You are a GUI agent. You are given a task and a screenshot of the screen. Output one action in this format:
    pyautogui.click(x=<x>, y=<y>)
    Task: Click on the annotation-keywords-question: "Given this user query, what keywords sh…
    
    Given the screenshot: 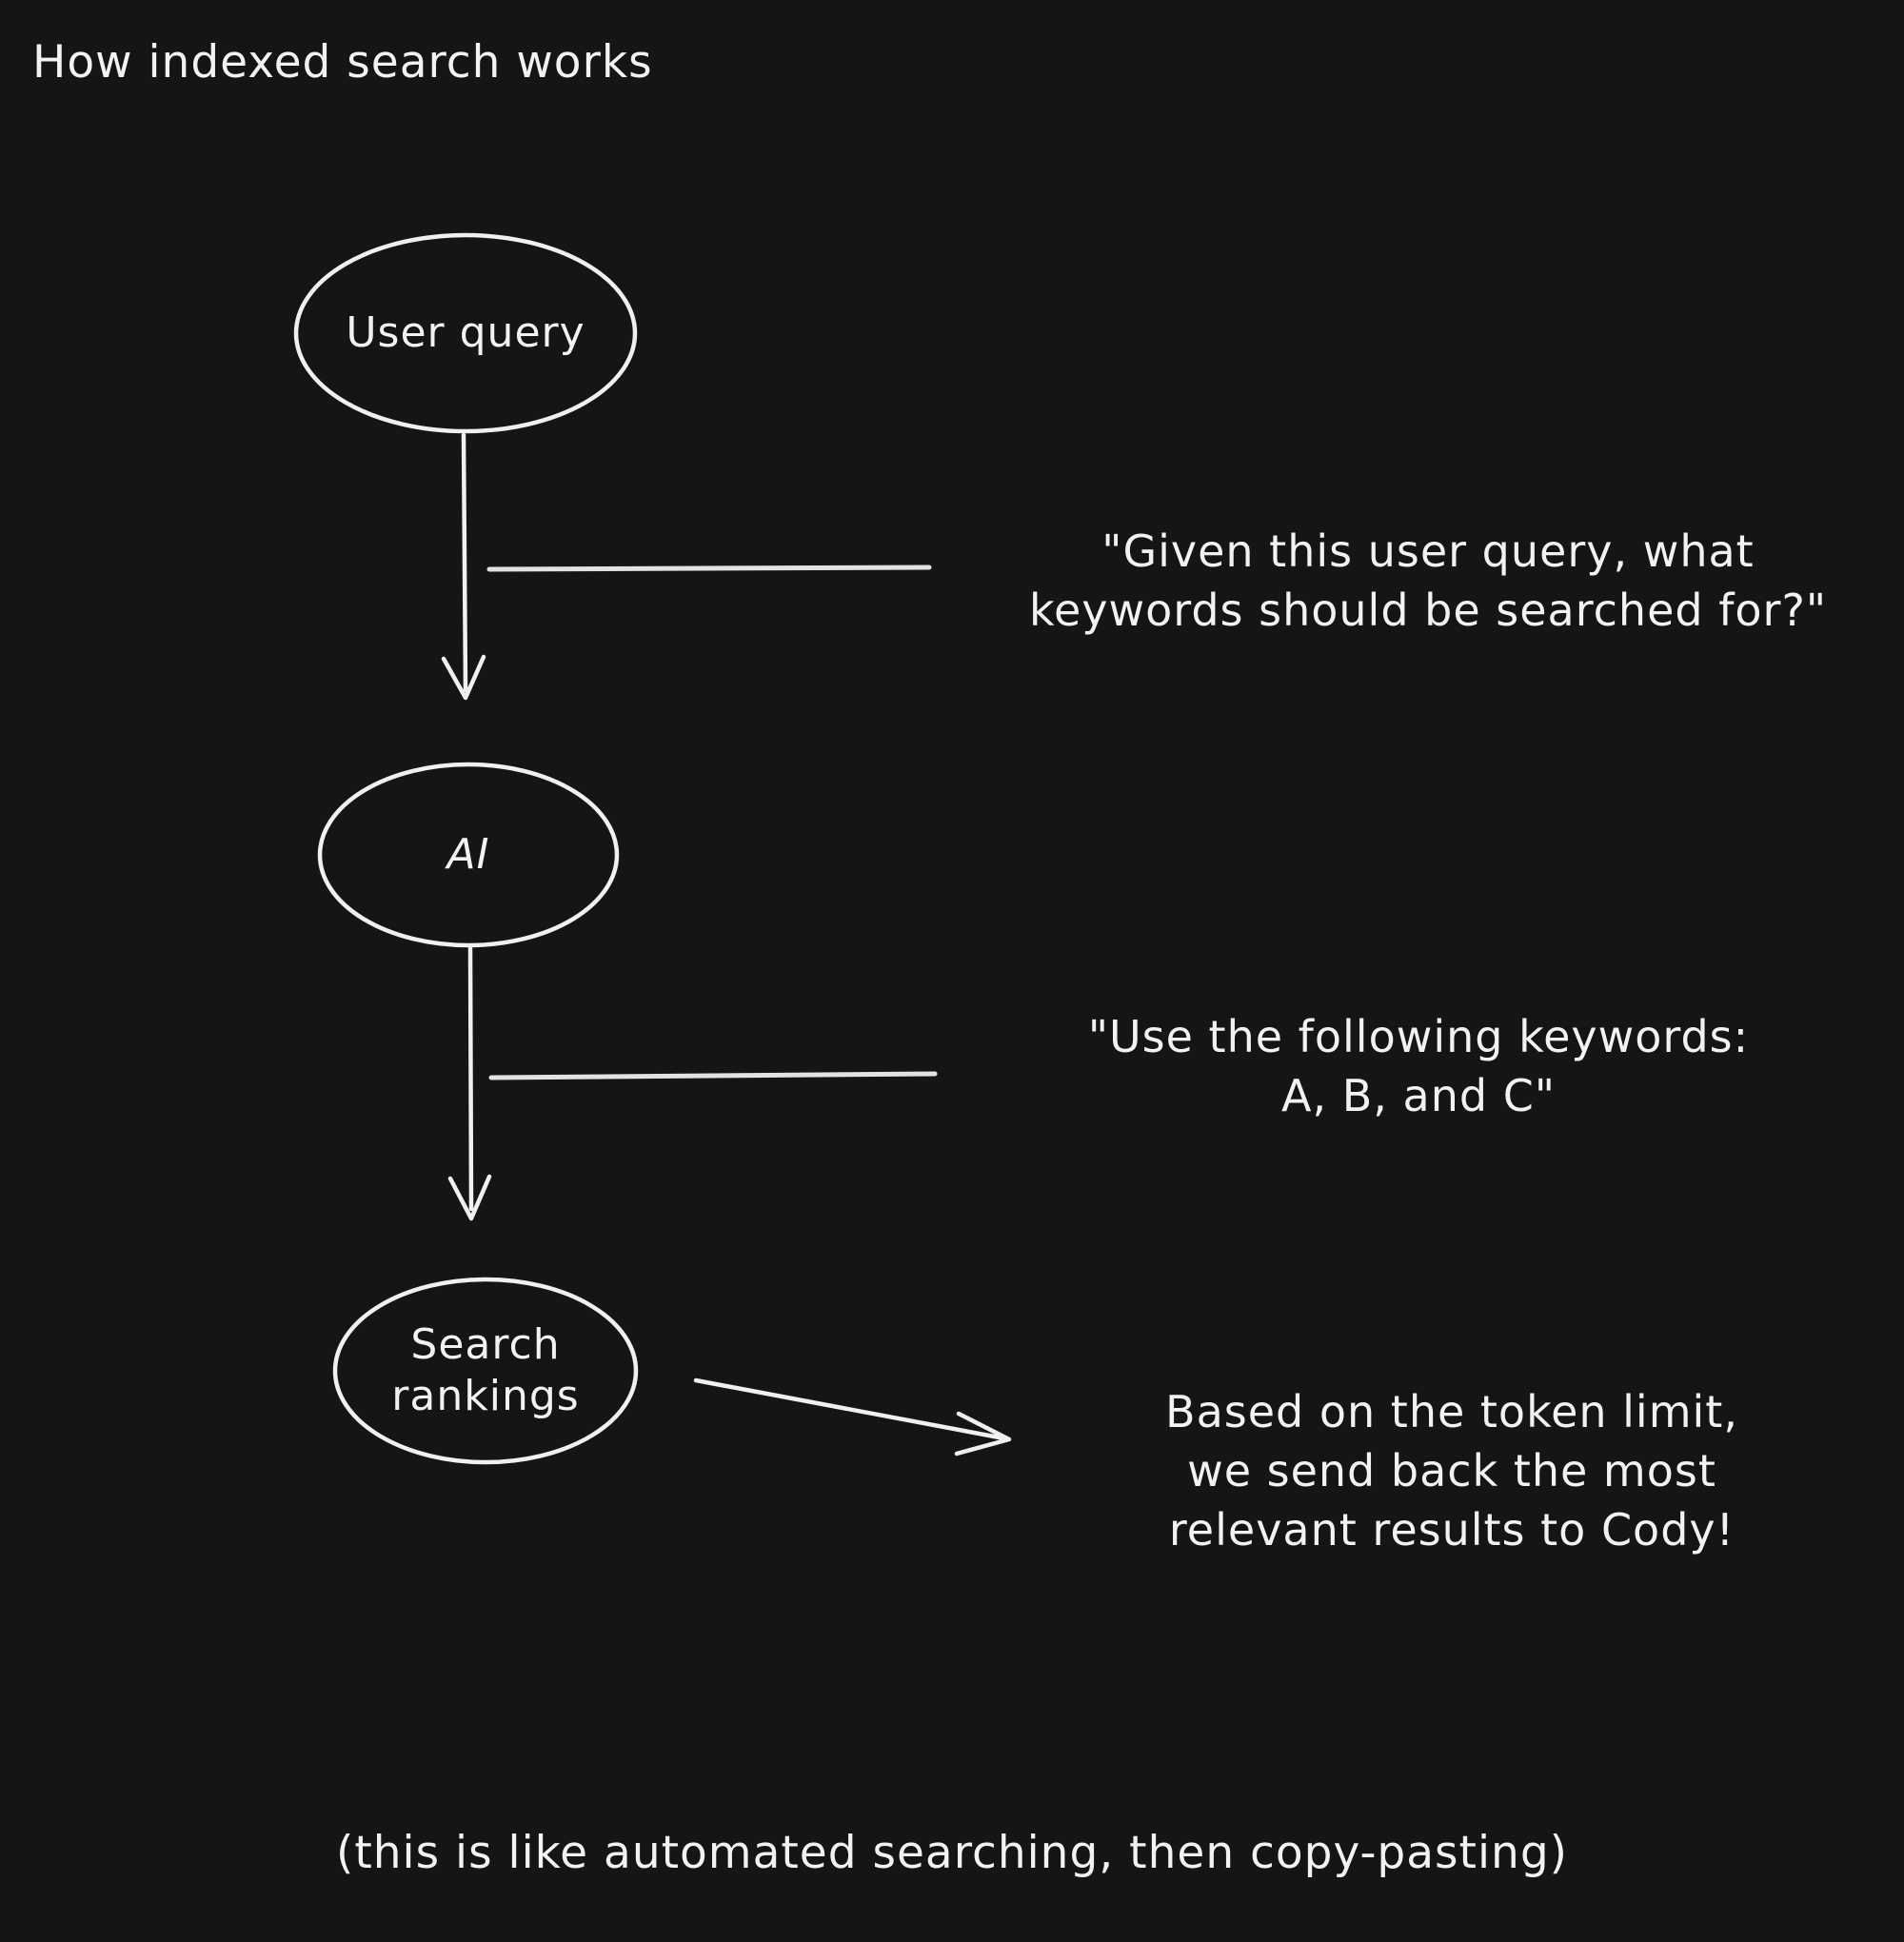 What is the action you would take?
    pyautogui.click(x=1428, y=580)
    